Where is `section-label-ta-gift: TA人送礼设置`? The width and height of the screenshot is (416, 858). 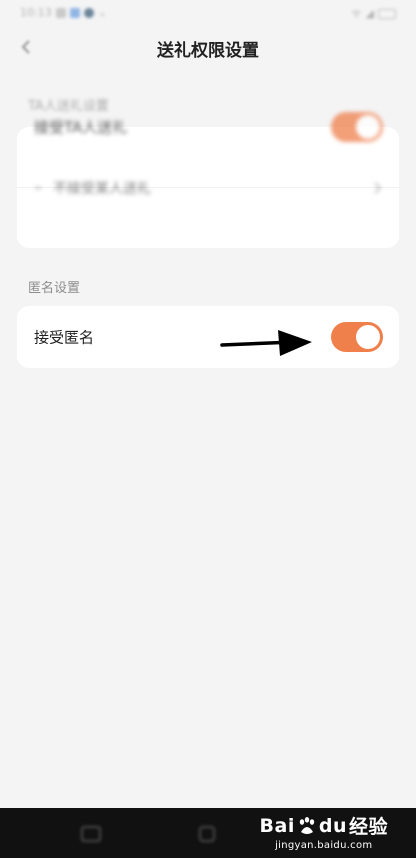 section-label-ta-gift: TA人送礼设置 is located at coordinates (68, 106).